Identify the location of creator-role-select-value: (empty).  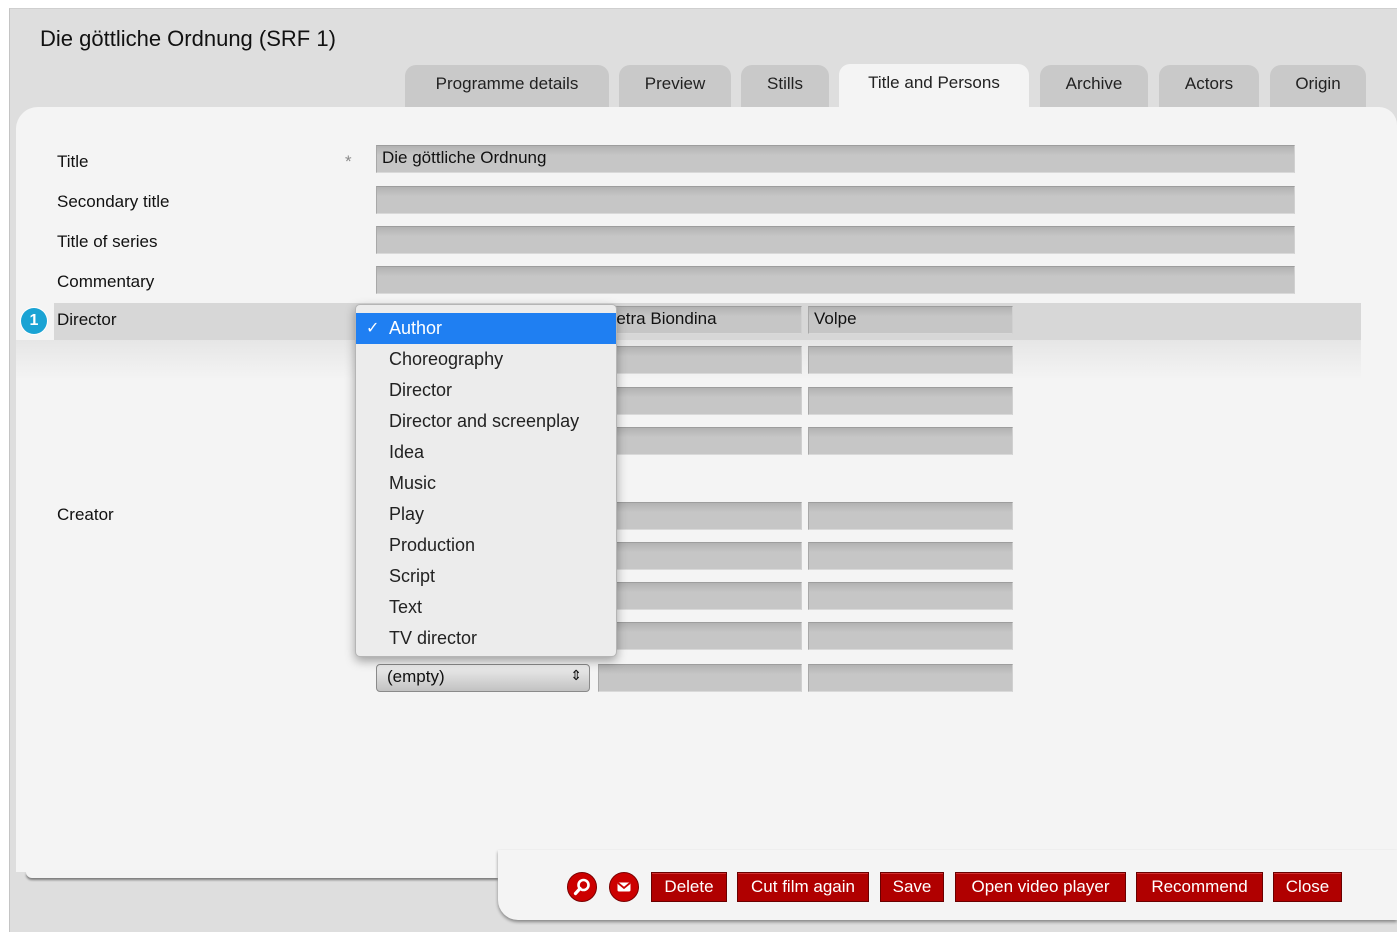
(416, 676).